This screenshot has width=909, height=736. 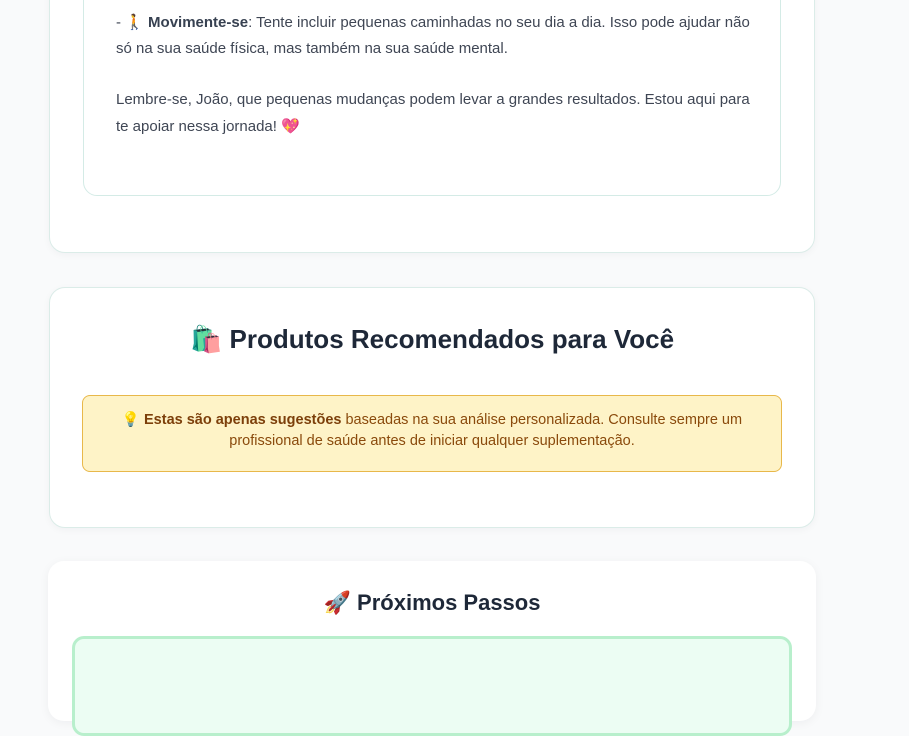 What do you see at coordinates (121, 22) in the screenshot?
I see `tip-prefix: -` at bounding box center [121, 22].